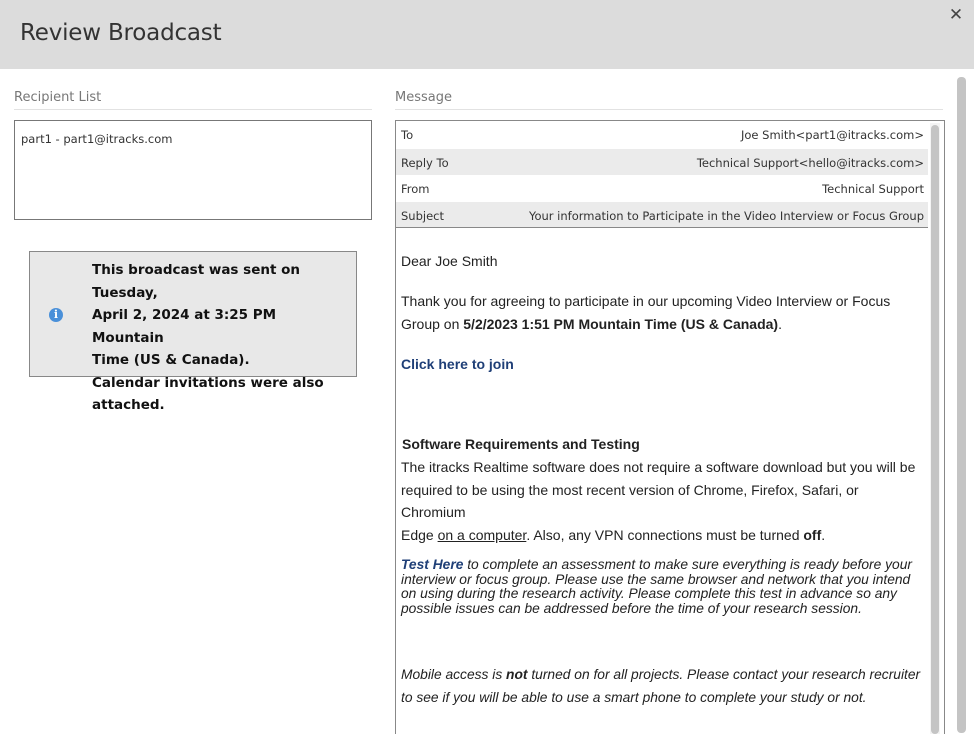 The image size is (974, 734). I want to click on greeting: Dear Joe Smith, so click(449, 261).